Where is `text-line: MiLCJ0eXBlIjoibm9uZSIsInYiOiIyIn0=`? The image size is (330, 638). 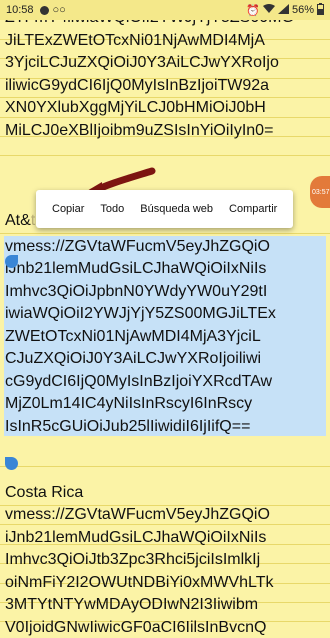 text-line: MiLCJ0eXBlIjoibm9uZSIsInYiOiIyIn0= is located at coordinates (139, 130).